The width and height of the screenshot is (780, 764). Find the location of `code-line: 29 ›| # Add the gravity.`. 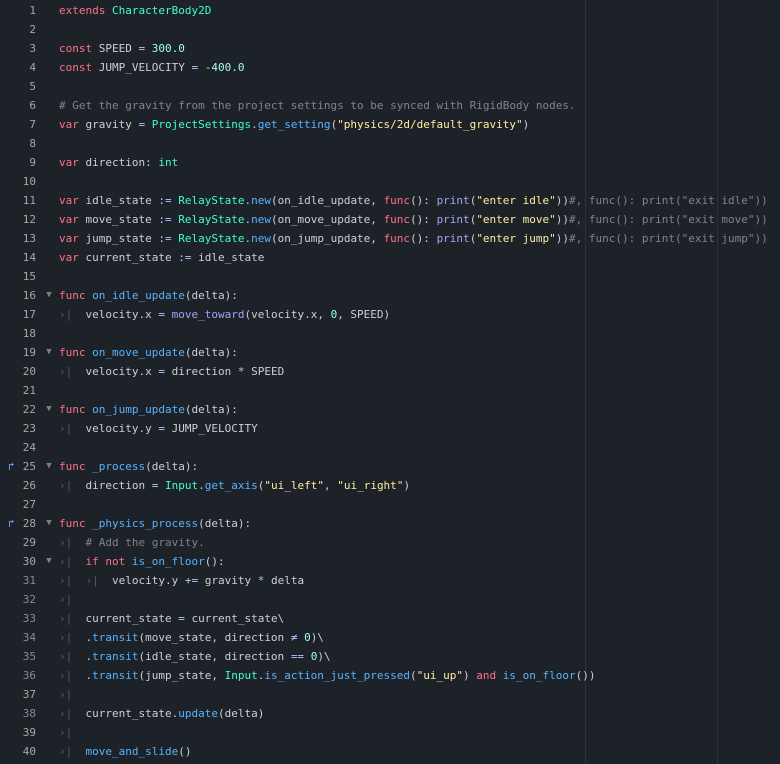

code-line: 29 ›| # Add the gravity. is located at coordinates (390, 542).